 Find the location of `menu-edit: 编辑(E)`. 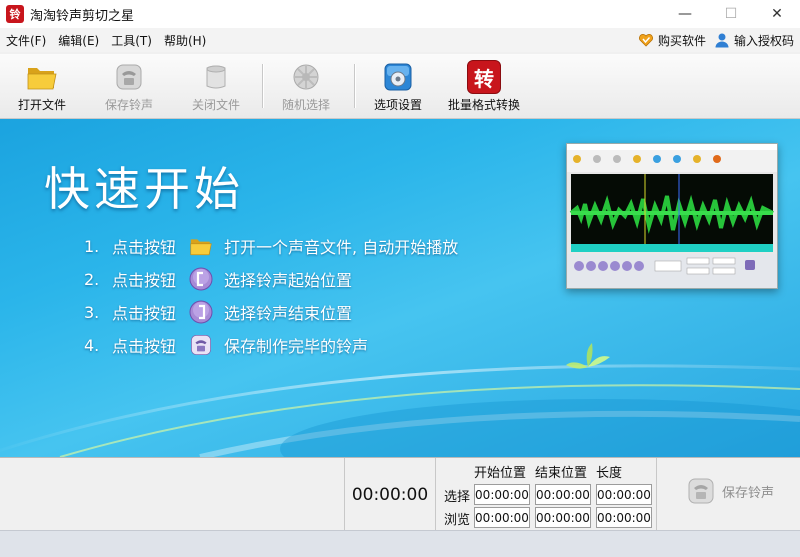

menu-edit: 编辑(E) is located at coordinates (78, 40).